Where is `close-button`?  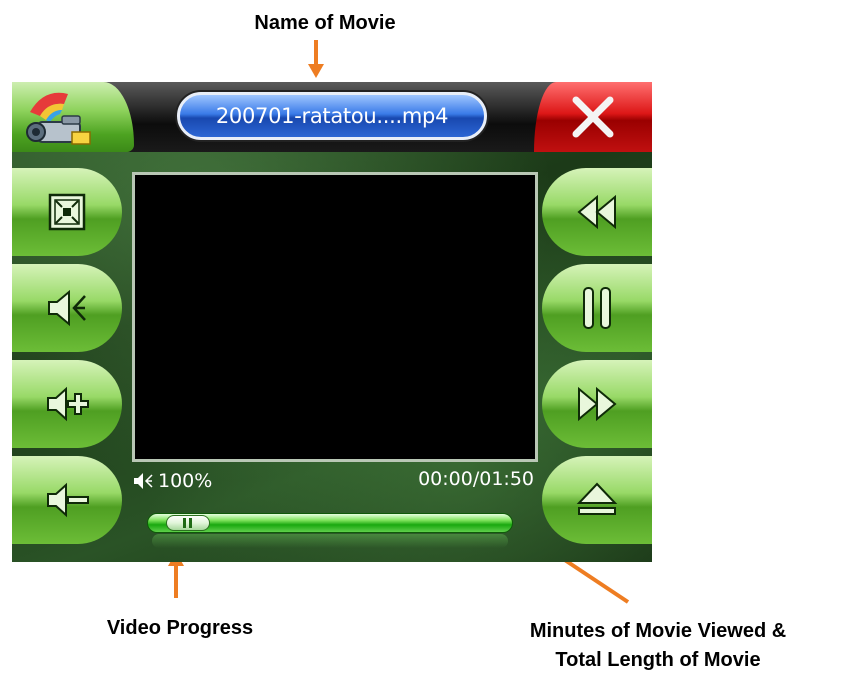 close-button is located at coordinates (593, 117).